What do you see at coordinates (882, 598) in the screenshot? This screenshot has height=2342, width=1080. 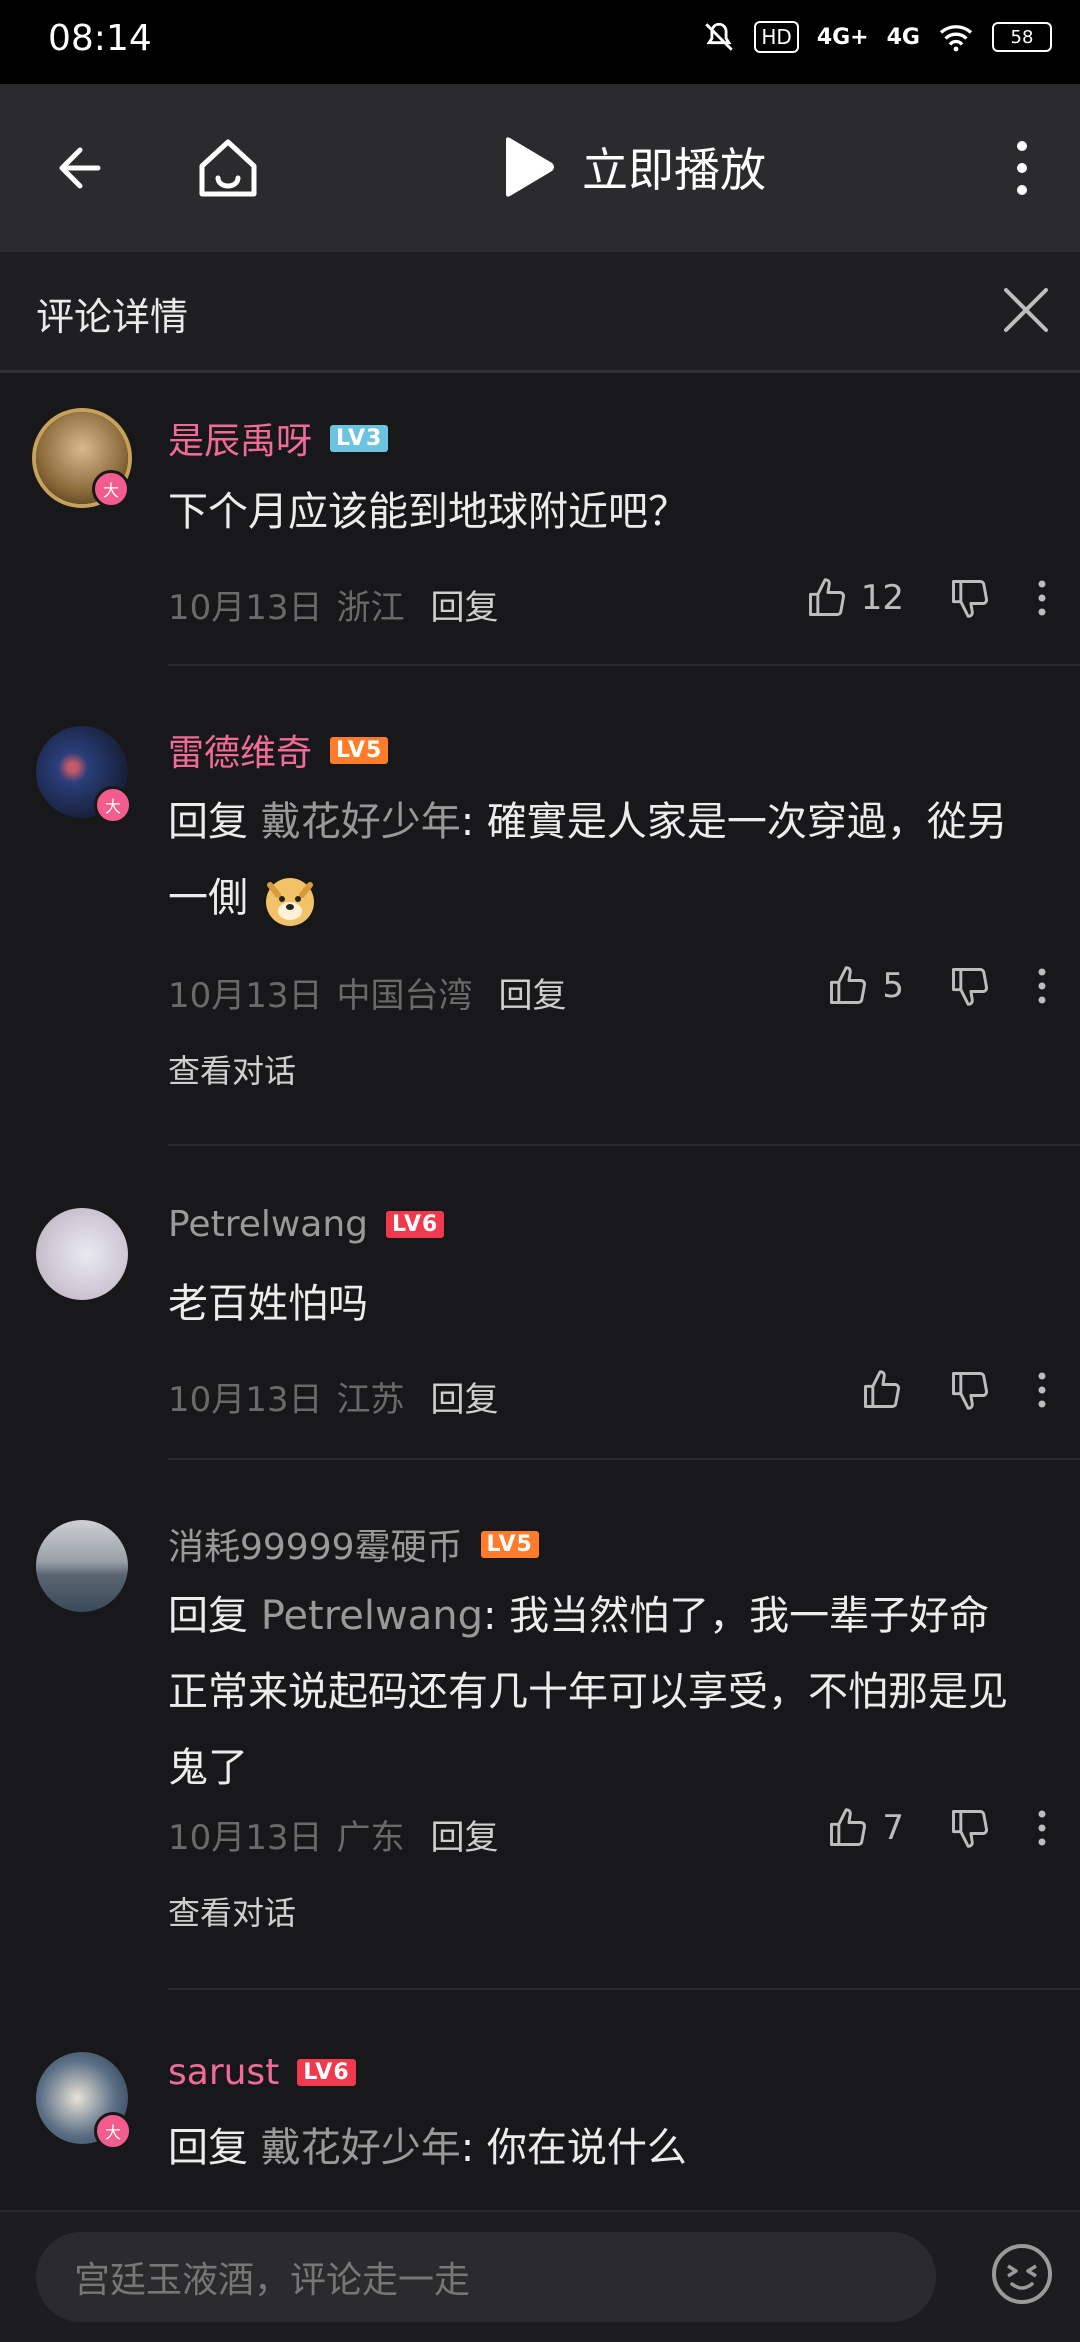 I see `like-count: 12` at bounding box center [882, 598].